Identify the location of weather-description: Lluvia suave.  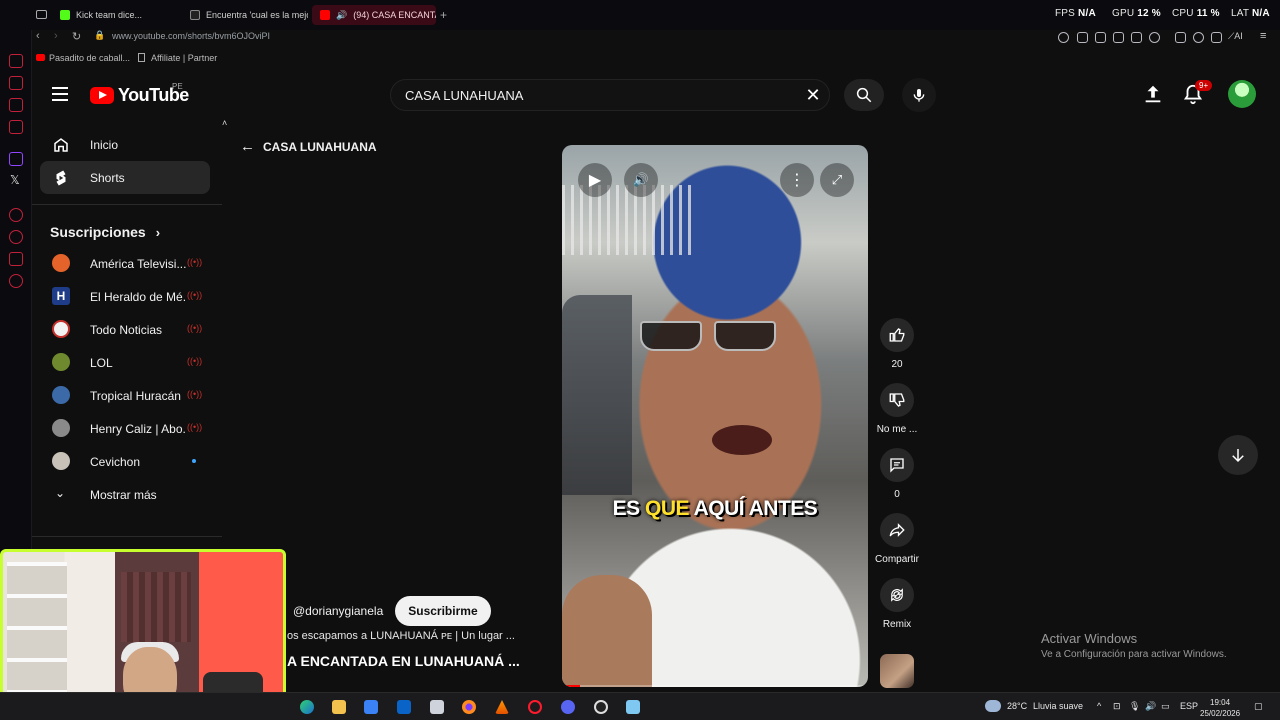
(1058, 706).